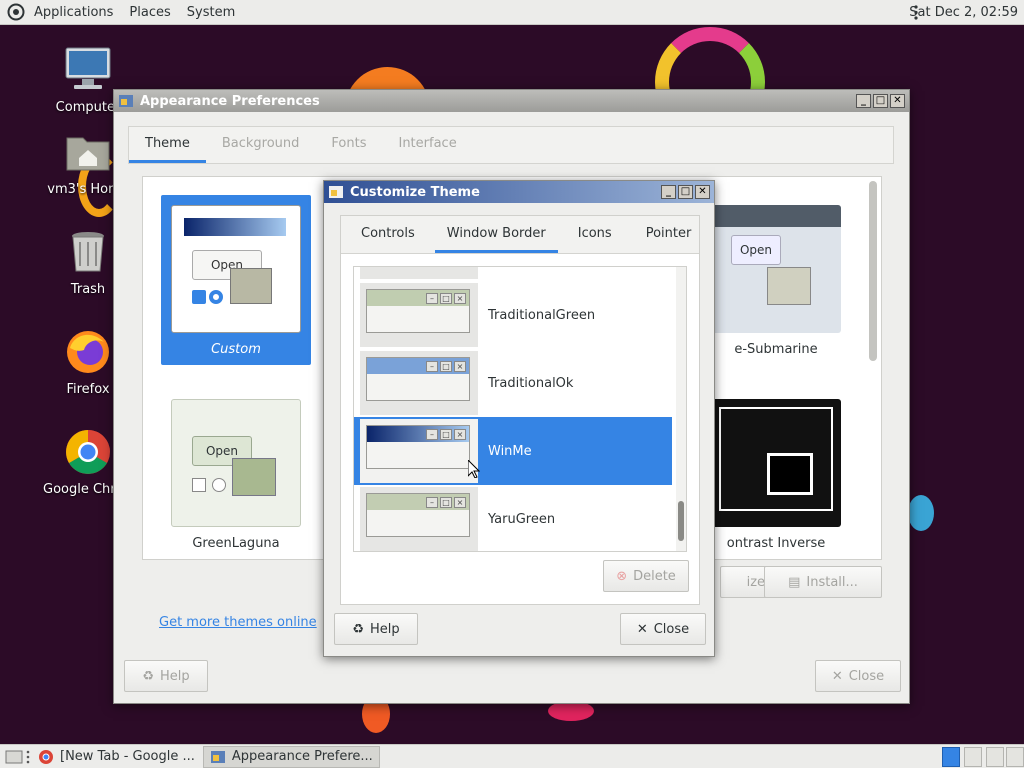  Describe the element at coordinates (261, 145) in the screenshot. I see `tab-background: Background` at that location.